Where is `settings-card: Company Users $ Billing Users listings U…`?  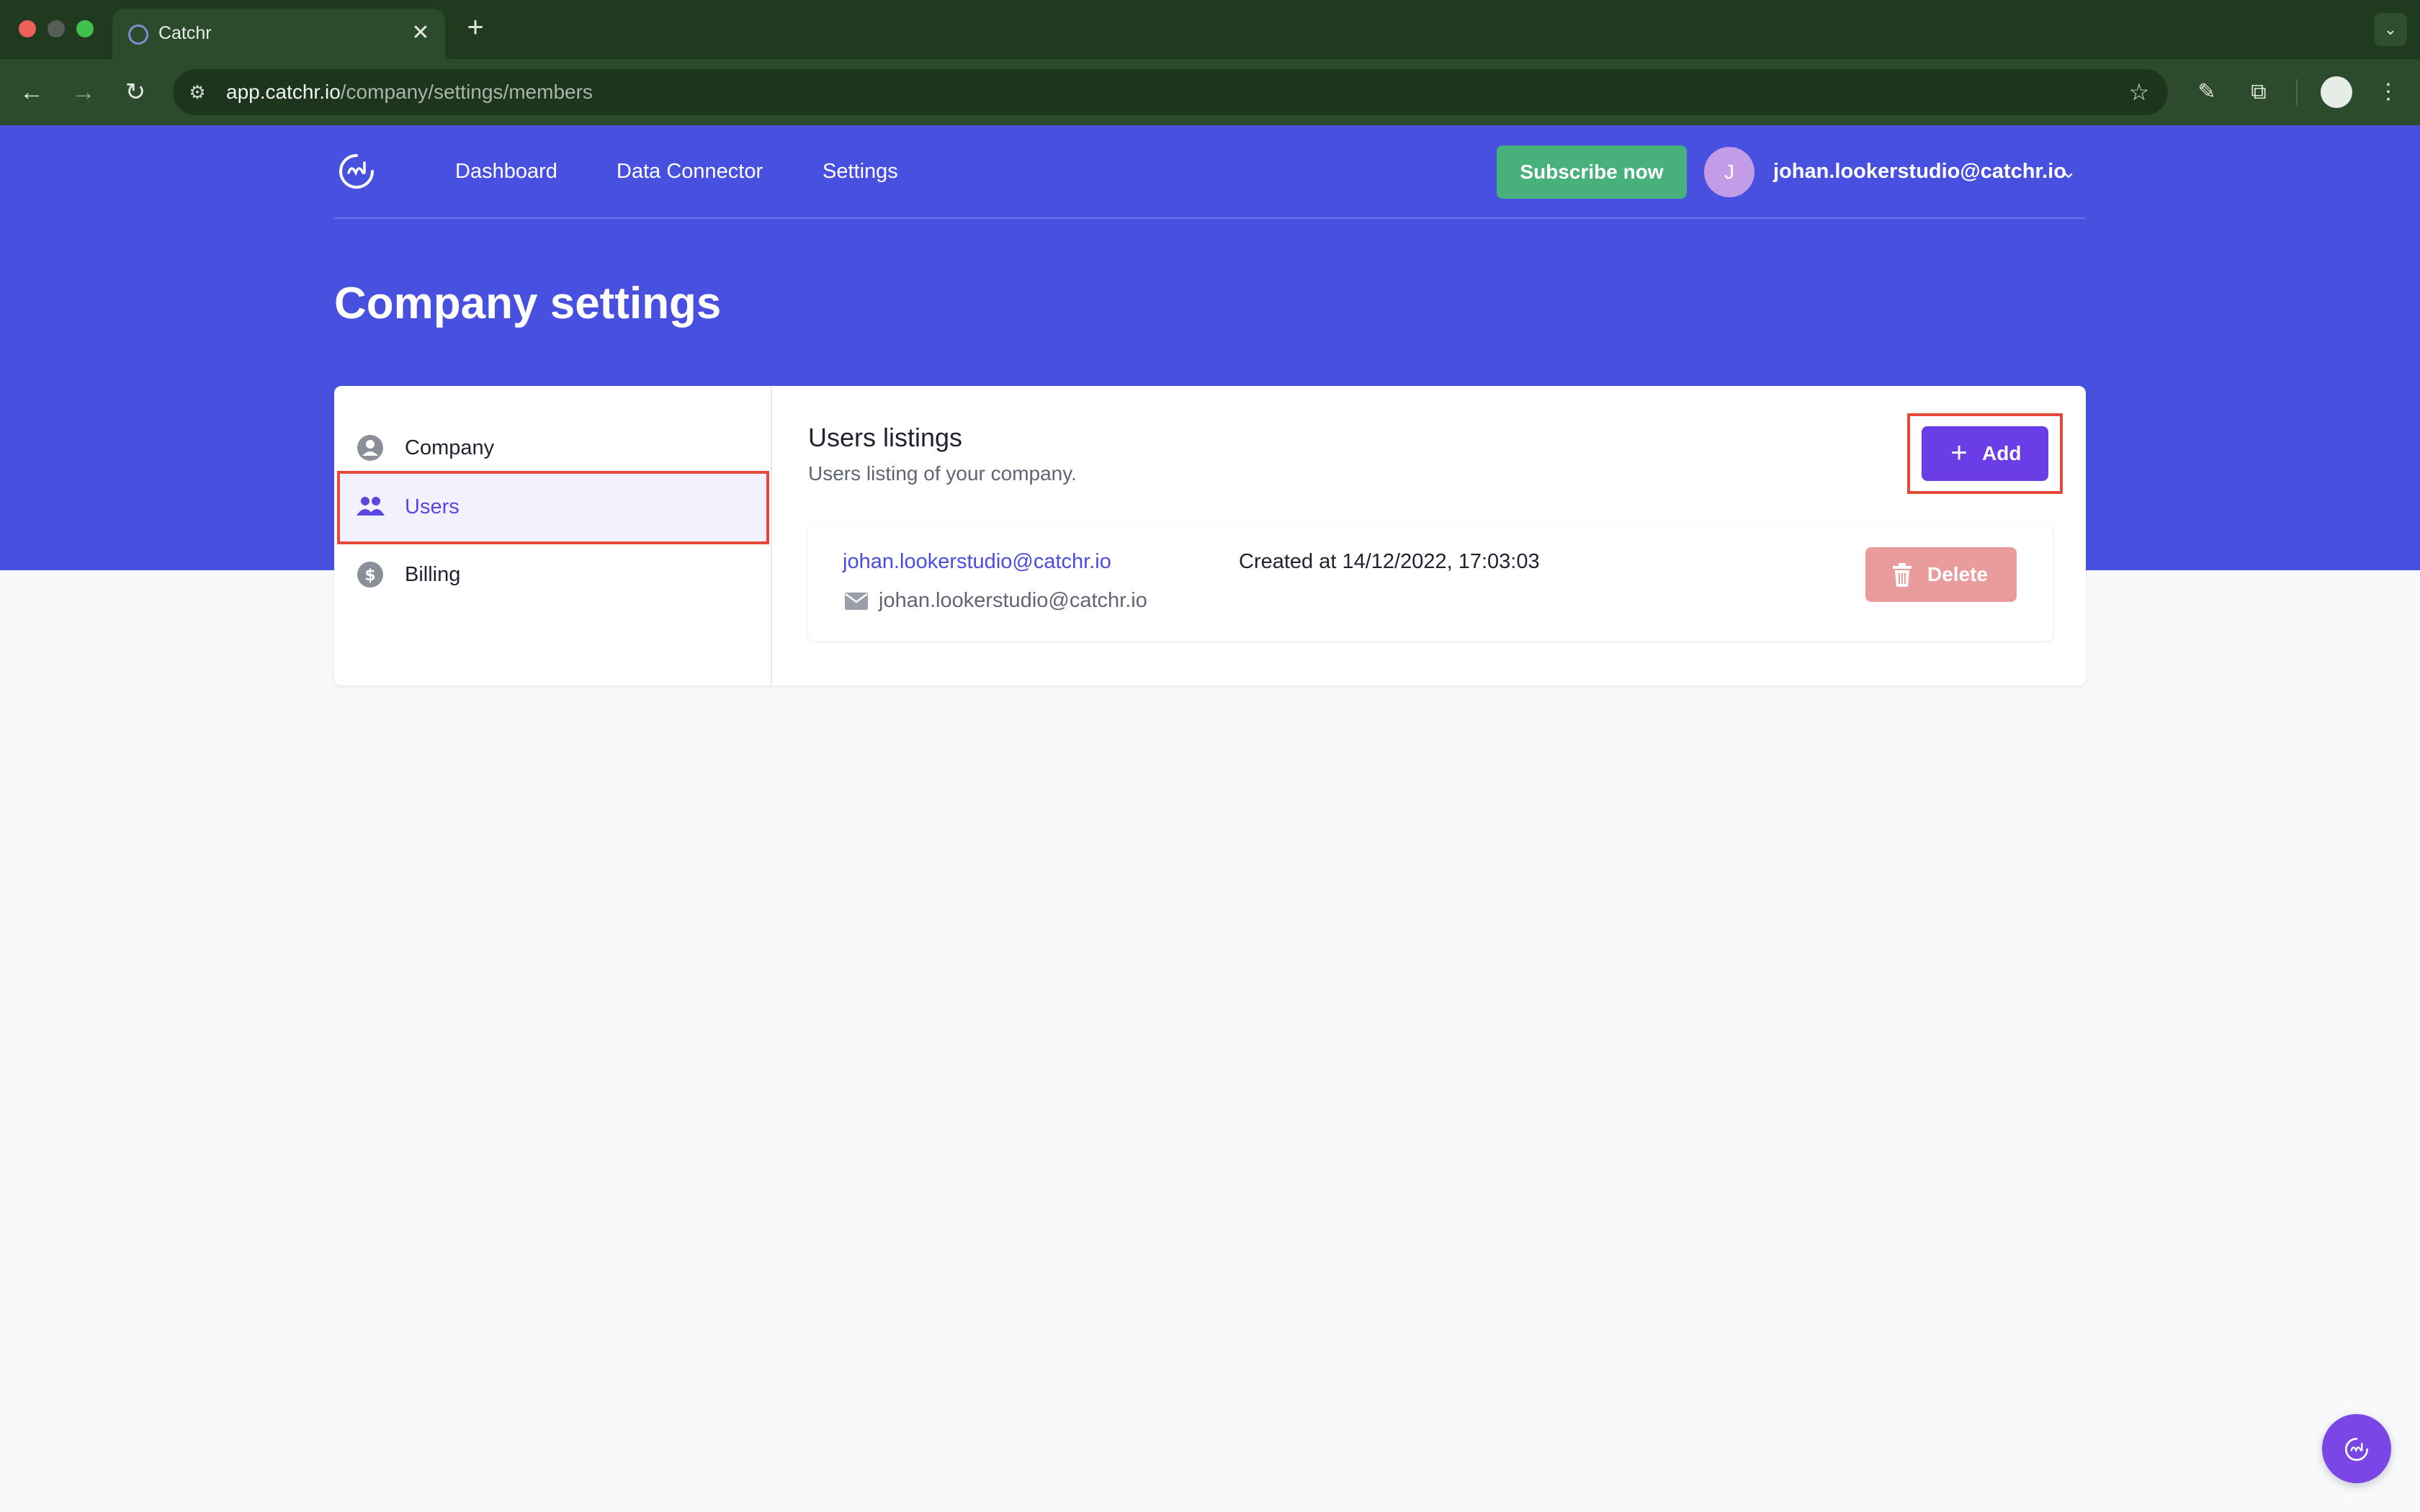
settings-card: Company Users $ Billing Users listings U… is located at coordinates (1210, 535).